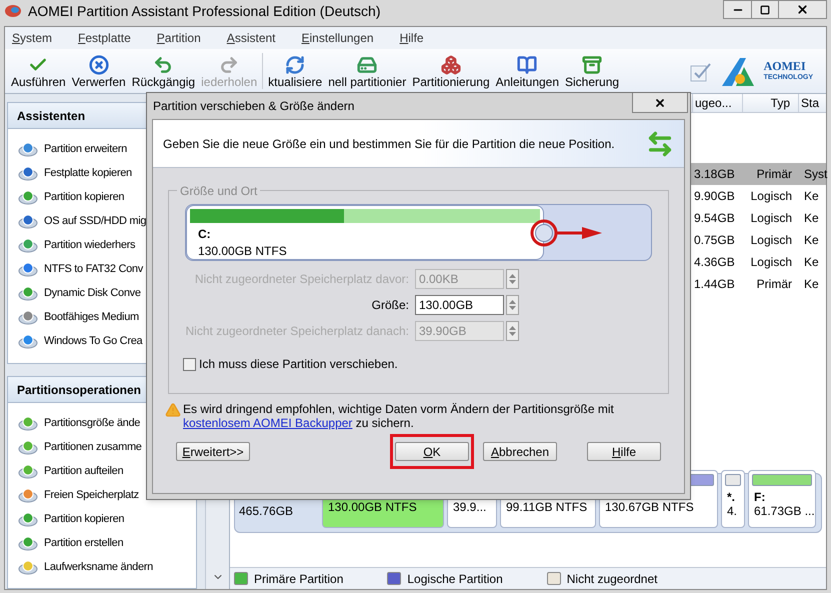 This screenshot has height=593, width=831. I want to click on warning-icon, so click(173, 410).